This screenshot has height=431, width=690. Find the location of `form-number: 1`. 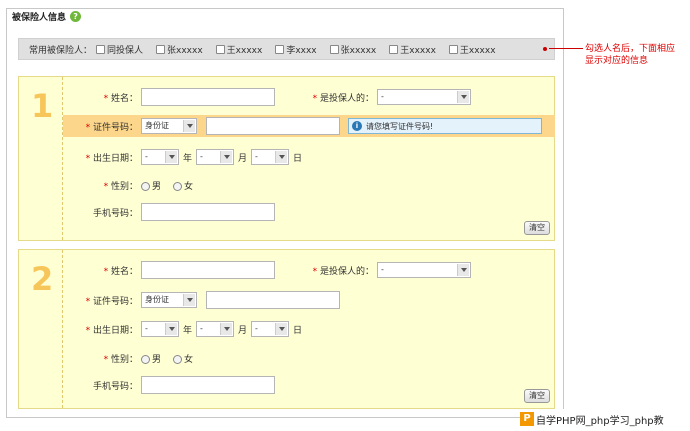

form-number: 1 is located at coordinates (41, 158).